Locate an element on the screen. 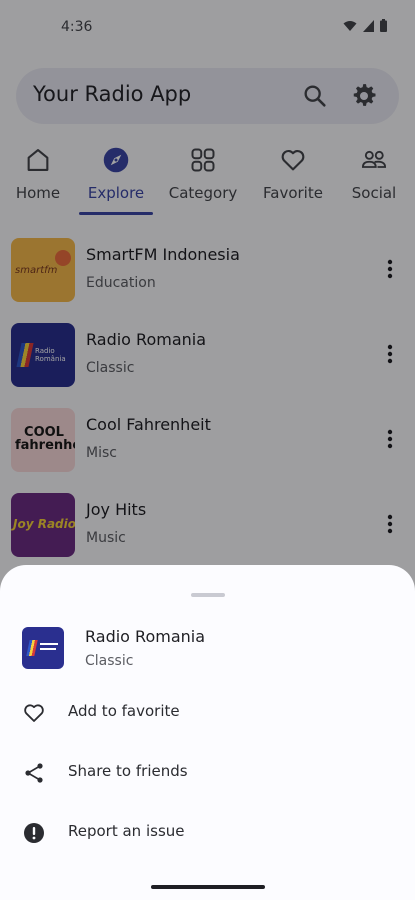 The height and width of the screenshot is (900, 415). action-label: Report an issue is located at coordinates (126, 831).